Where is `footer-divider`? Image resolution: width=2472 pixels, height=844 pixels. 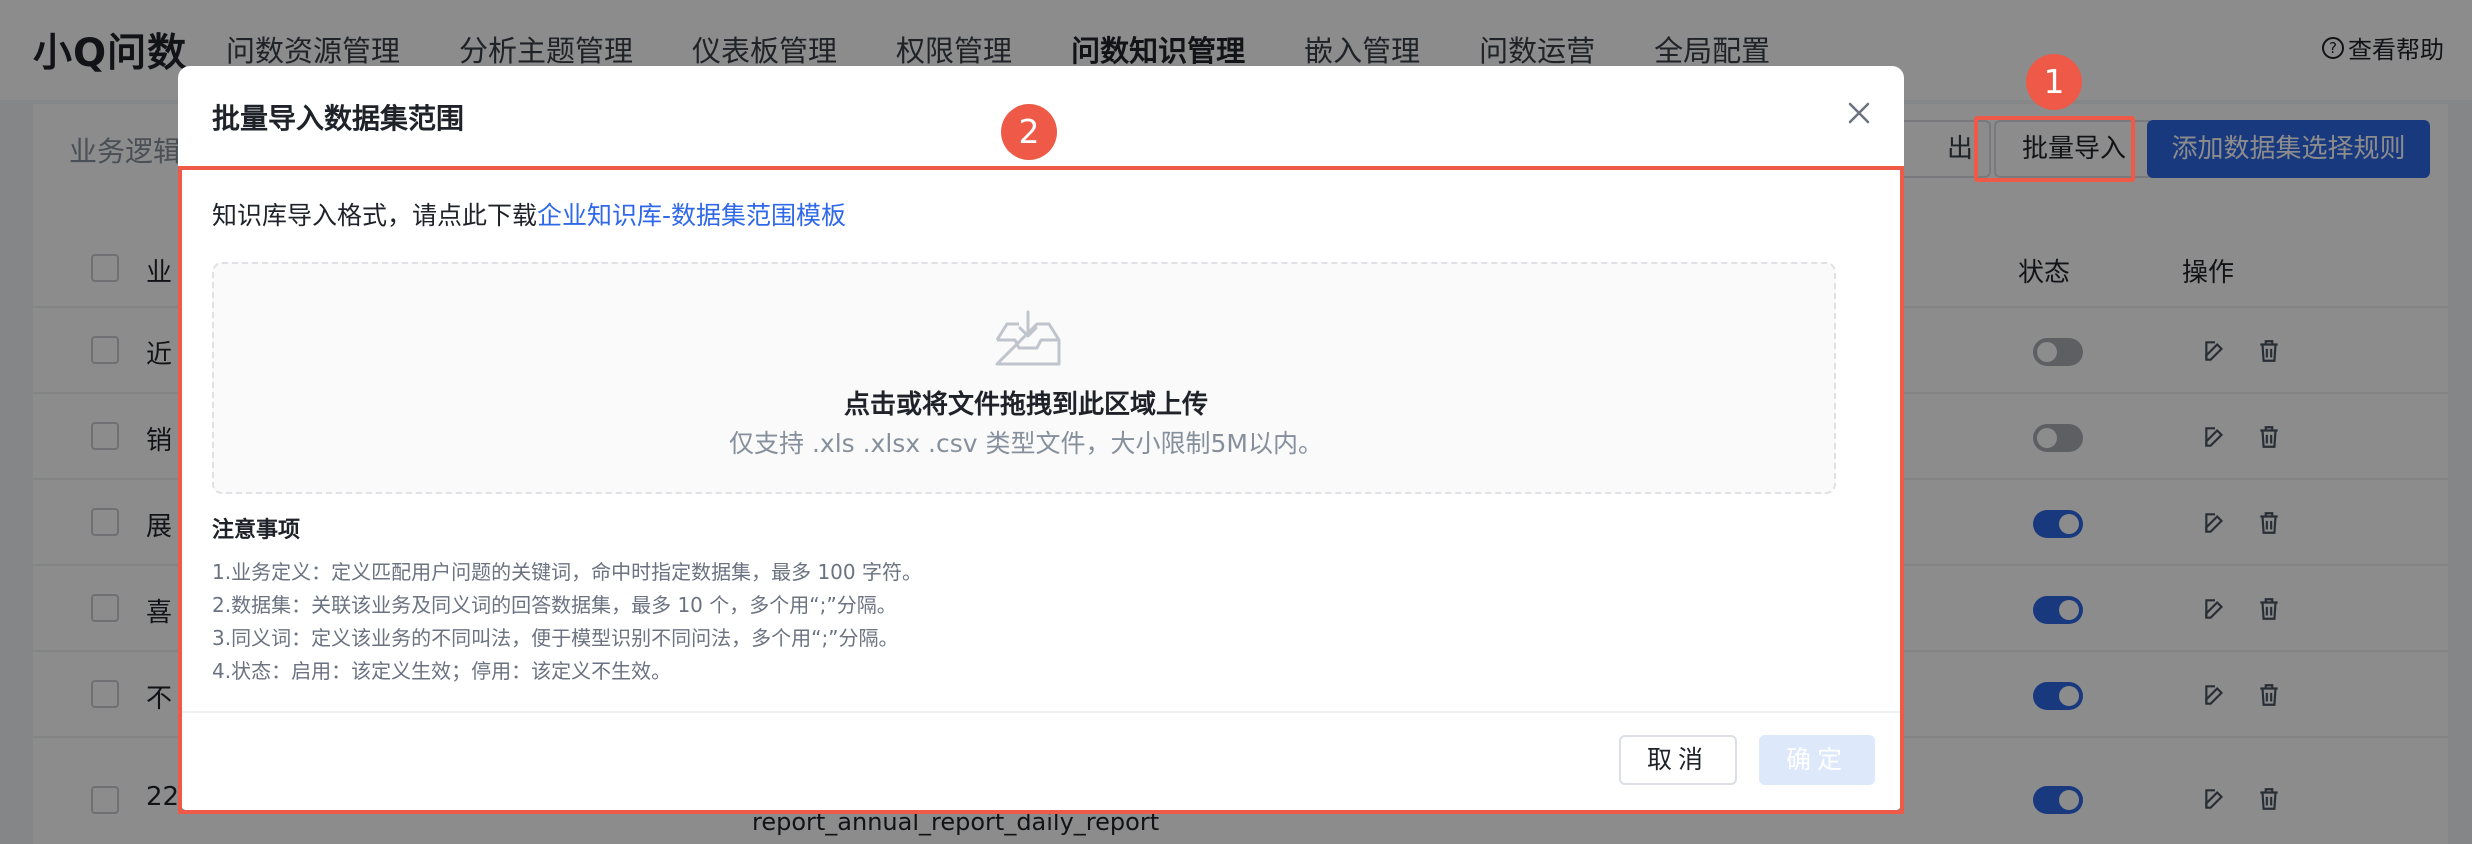
footer-divider is located at coordinates (1041, 712).